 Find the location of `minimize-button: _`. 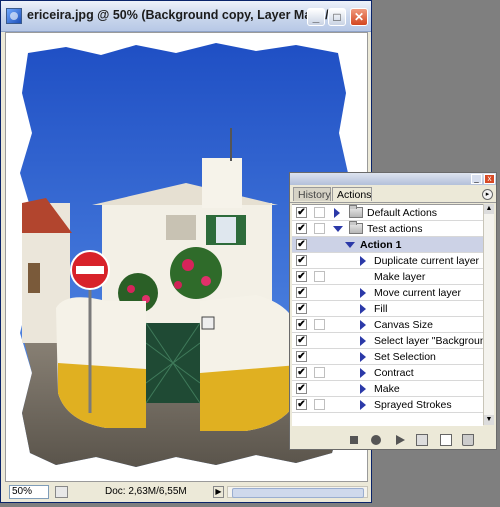

minimize-button: _ is located at coordinates (316, 17).